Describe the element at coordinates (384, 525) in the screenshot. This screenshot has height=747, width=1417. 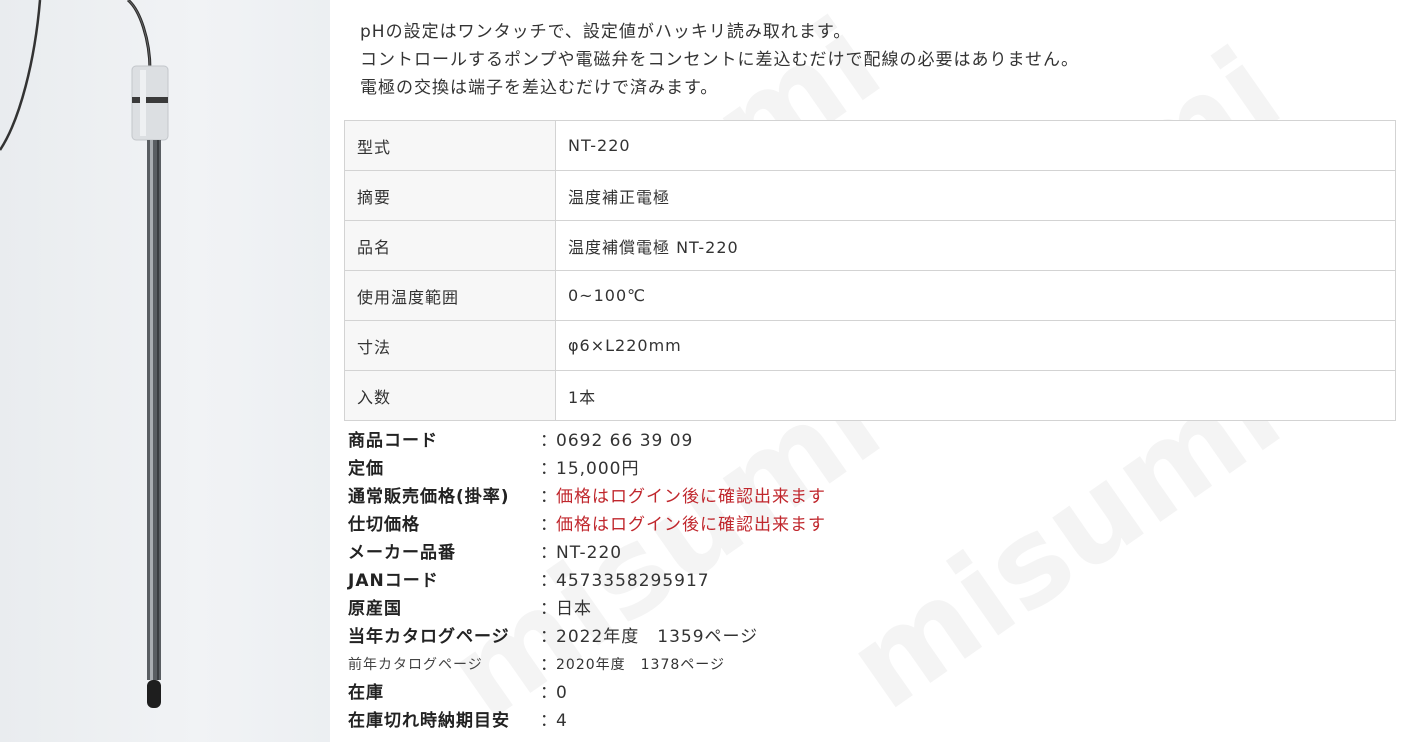
I see `info-label: 仕切価格` at that location.